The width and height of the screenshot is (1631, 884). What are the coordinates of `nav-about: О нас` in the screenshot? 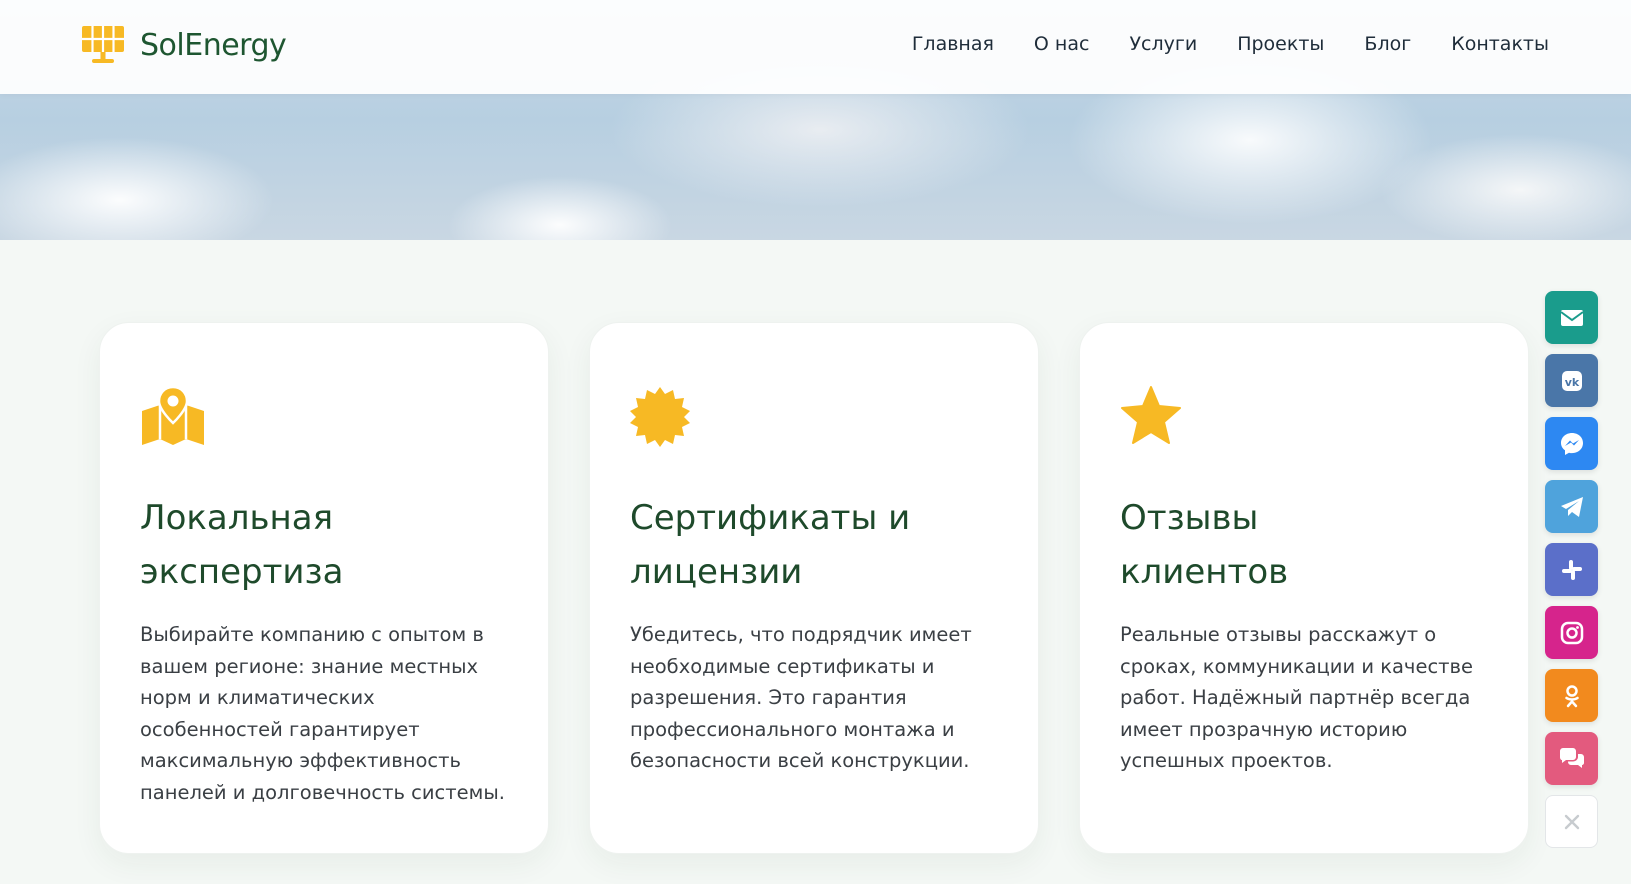 It's located at (1062, 44).